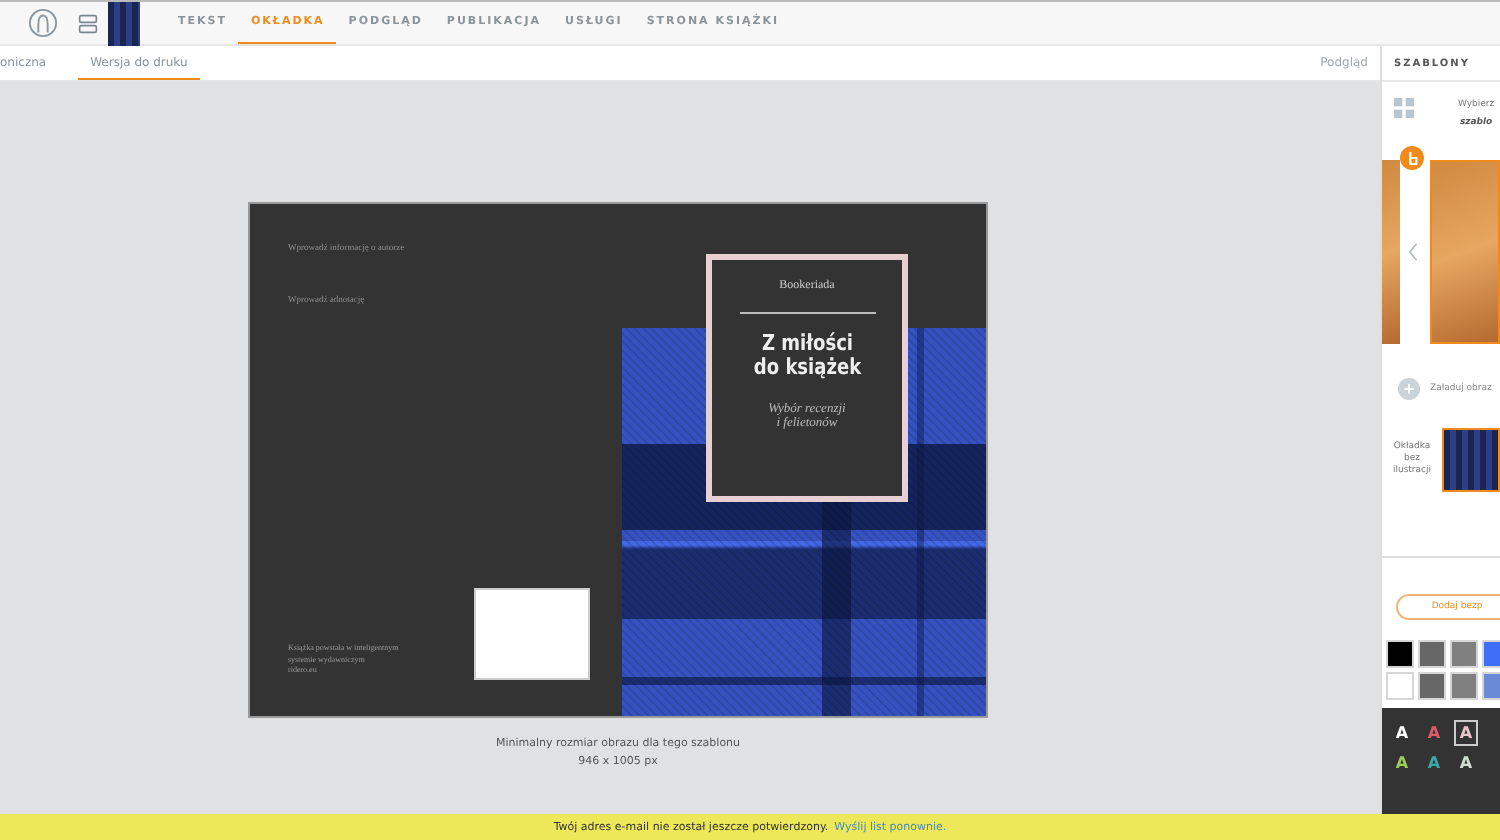 This screenshot has width=1500, height=840. I want to click on book-title: Z miłości do książek, so click(807, 356).